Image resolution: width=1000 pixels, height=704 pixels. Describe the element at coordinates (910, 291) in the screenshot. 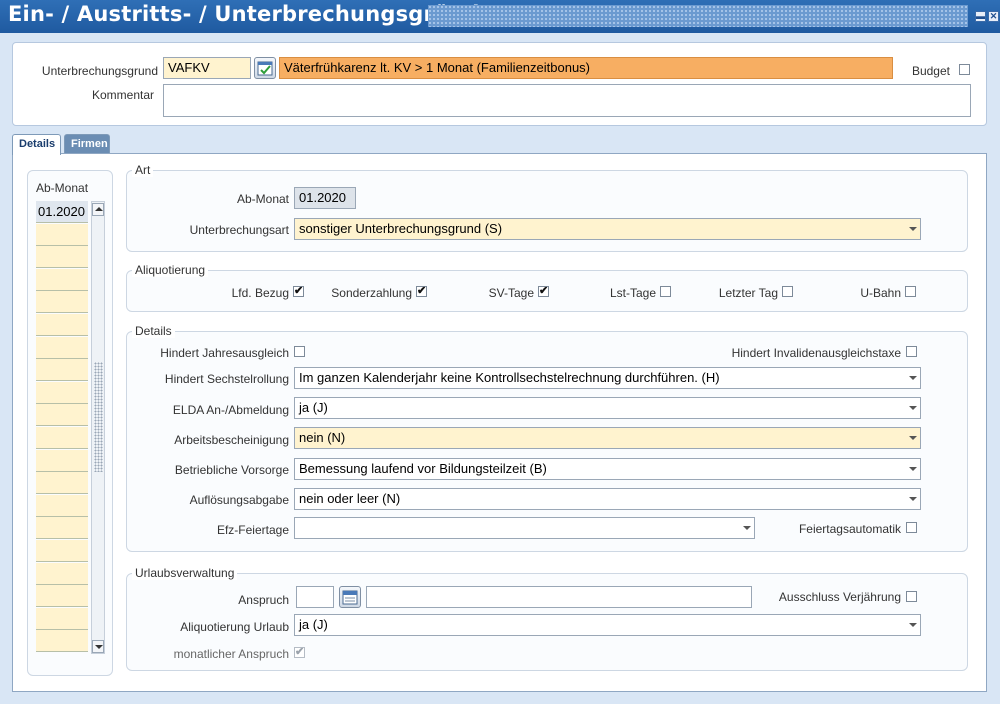

I see `u-bahn-checkbox` at that location.